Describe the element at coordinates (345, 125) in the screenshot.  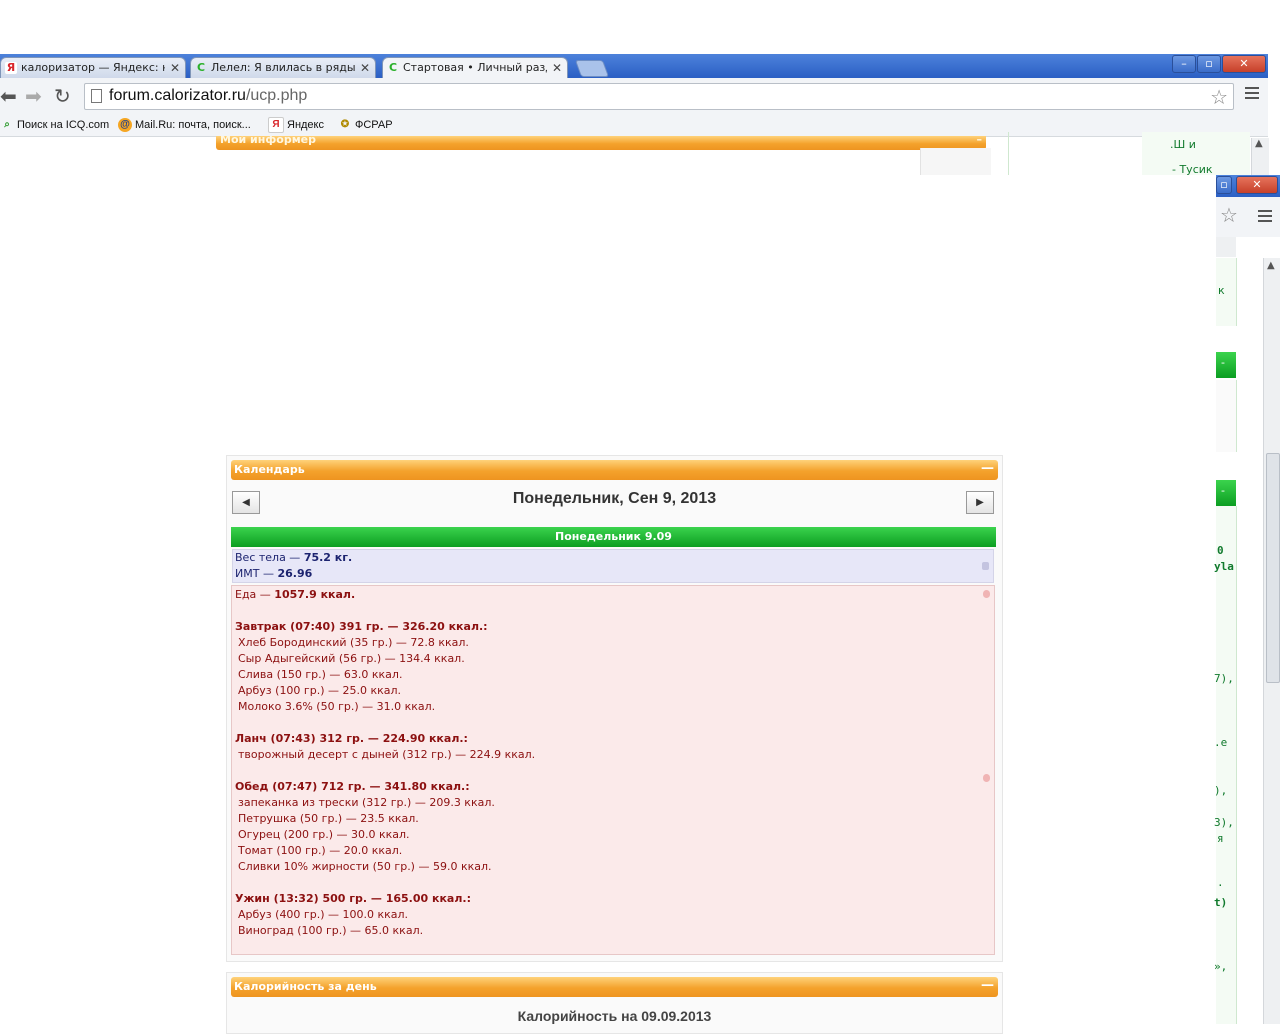
I see `emblem-icon: ✪` at that location.